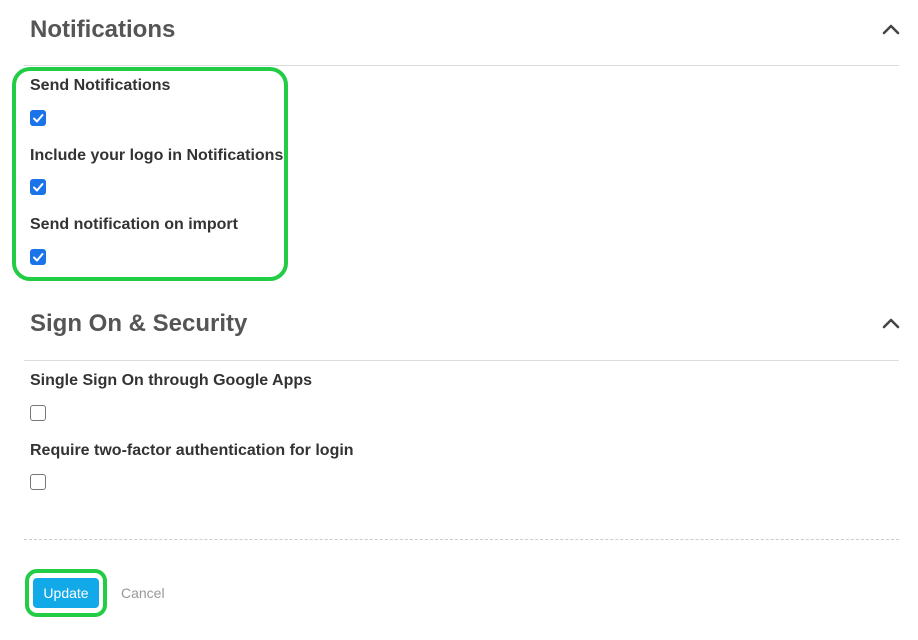  Describe the element at coordinates (38, 187) in the screenshot. I see `include-logo-checkbox` at that location.